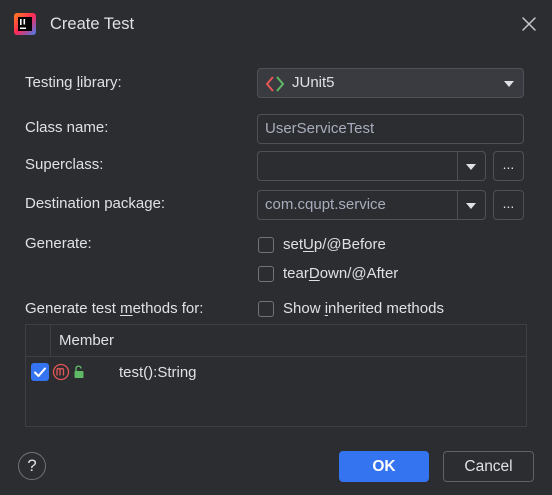 This screenshot has width=552, height=495. I want to click on checkmark-icon, so click(40, 372).